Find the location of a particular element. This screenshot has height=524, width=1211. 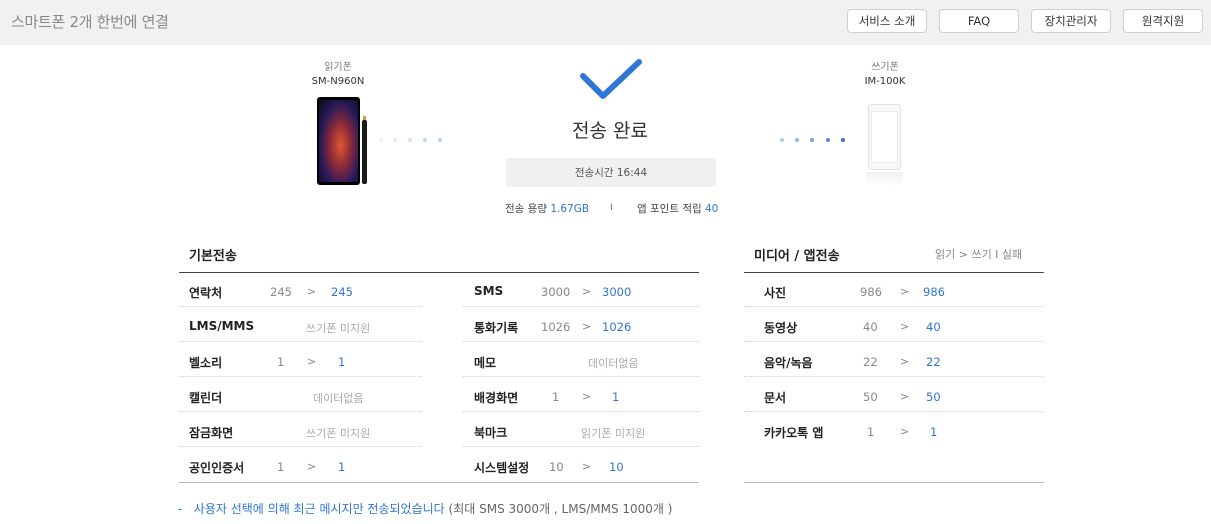

capacity-label: 전송 용량 is located at coordinates (526, 209).